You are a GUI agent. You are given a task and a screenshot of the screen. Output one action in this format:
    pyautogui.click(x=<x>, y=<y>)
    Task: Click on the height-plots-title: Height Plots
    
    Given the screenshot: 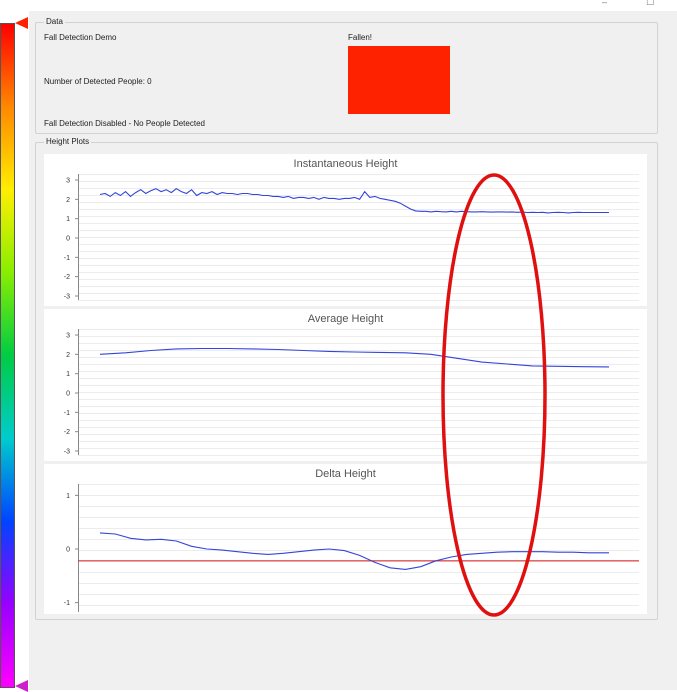 What is the action you would take?
    pyautogui.click(x=68, y=142)
    